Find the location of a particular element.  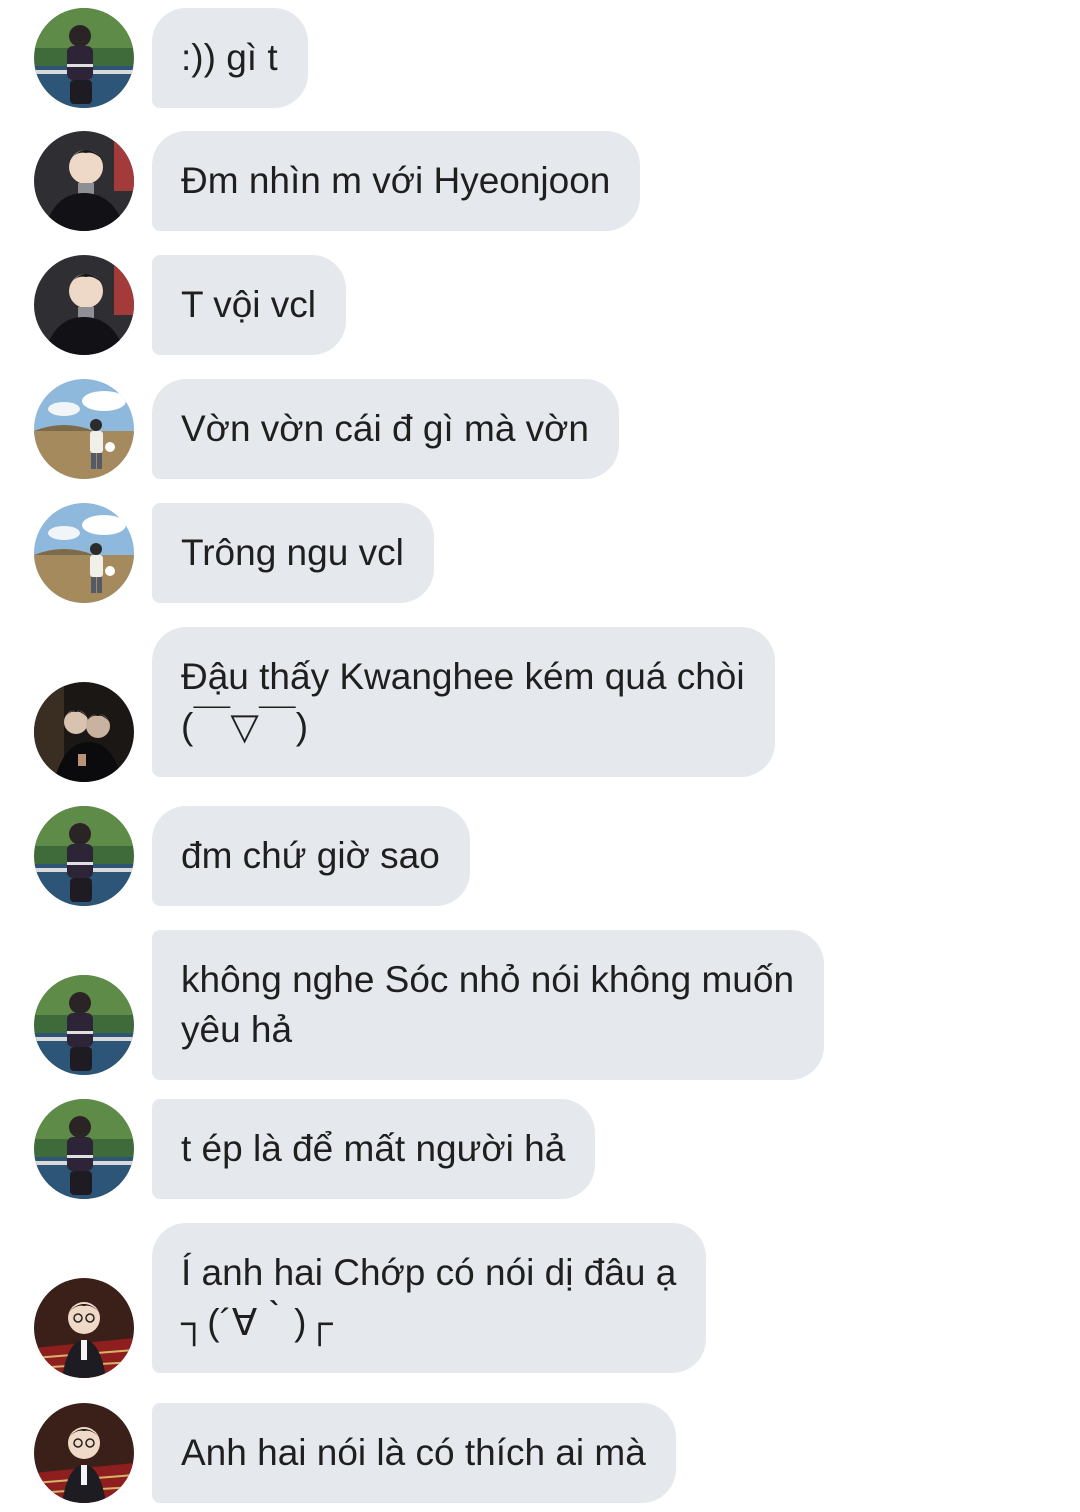

message-bubble: Í anh hai Chớp có nói dị đâu ạ ┐(´∀｀)┌ is located at coordinates (429, 1298).